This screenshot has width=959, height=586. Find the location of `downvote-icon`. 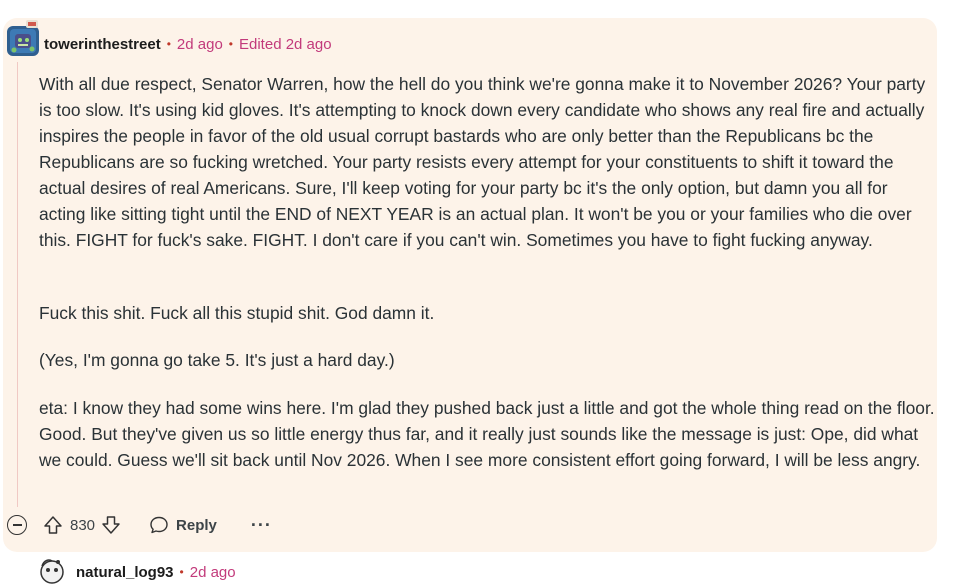

downvote-icon is located at coordinates (111, 525).